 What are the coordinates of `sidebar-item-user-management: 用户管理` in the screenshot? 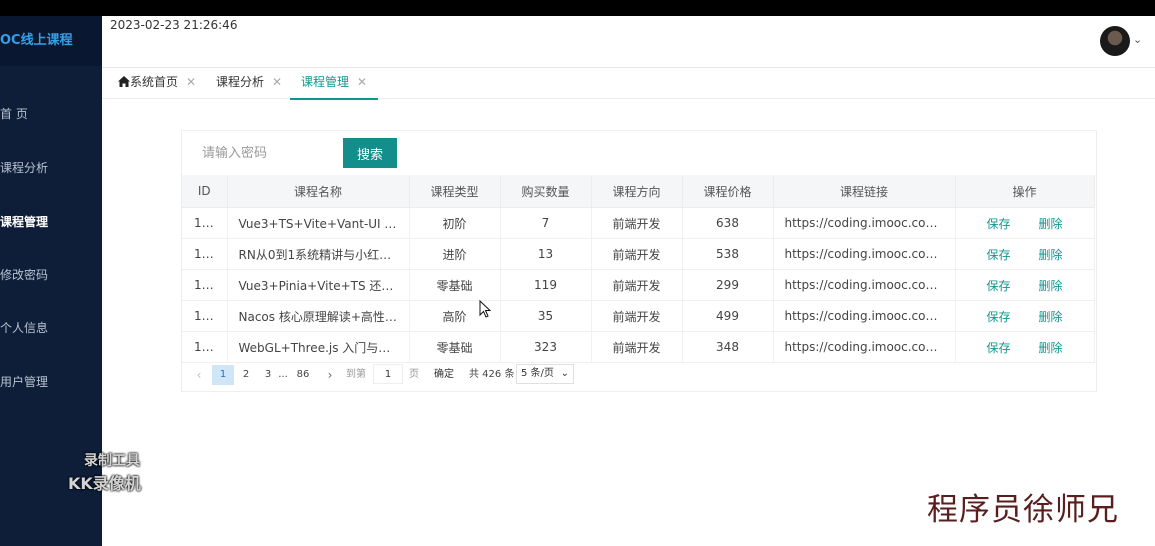 It's located at (24, 382).